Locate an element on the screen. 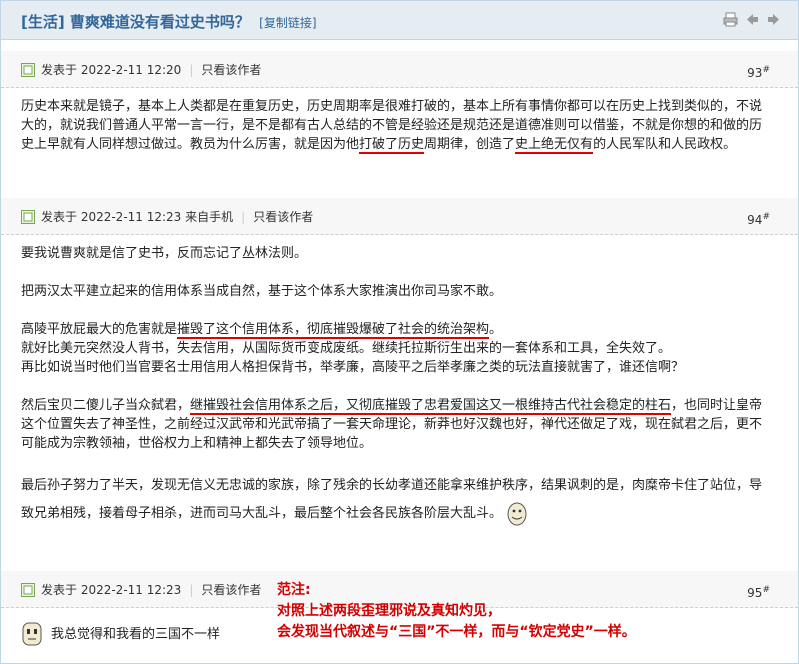 The width and height of the screenshot is (799, 664). next-icon is located at coordinates (773, 19).